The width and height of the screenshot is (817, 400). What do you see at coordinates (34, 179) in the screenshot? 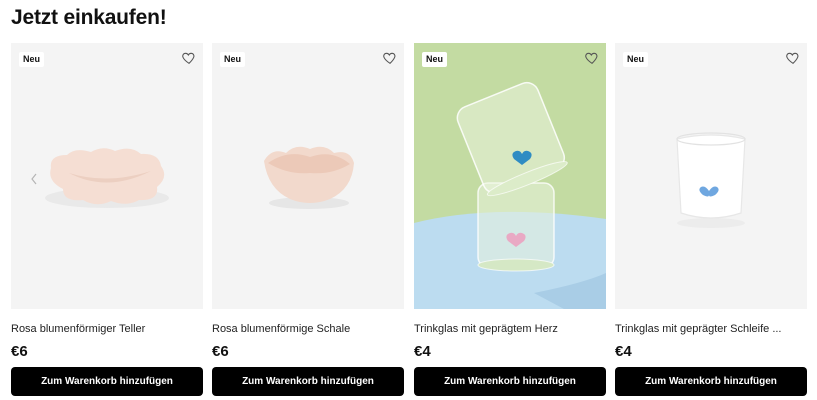
I see `chevron-left-icon` at bounding box center [34, 179].